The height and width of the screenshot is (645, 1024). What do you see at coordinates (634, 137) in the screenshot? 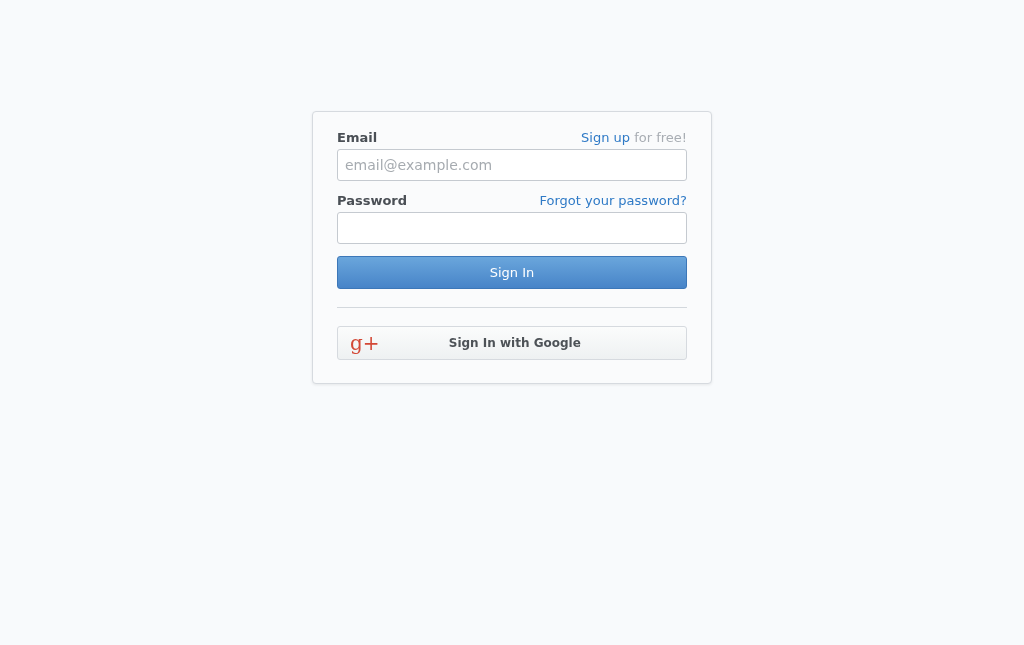
I see `signup-prompt: Sign up for free!` at bounding box center [634, 137].